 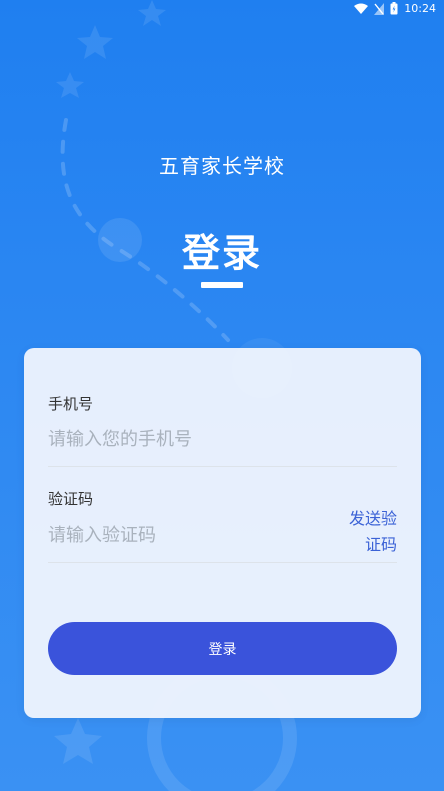 I want to click on login-button: 登录, so click(x=222, y=648).